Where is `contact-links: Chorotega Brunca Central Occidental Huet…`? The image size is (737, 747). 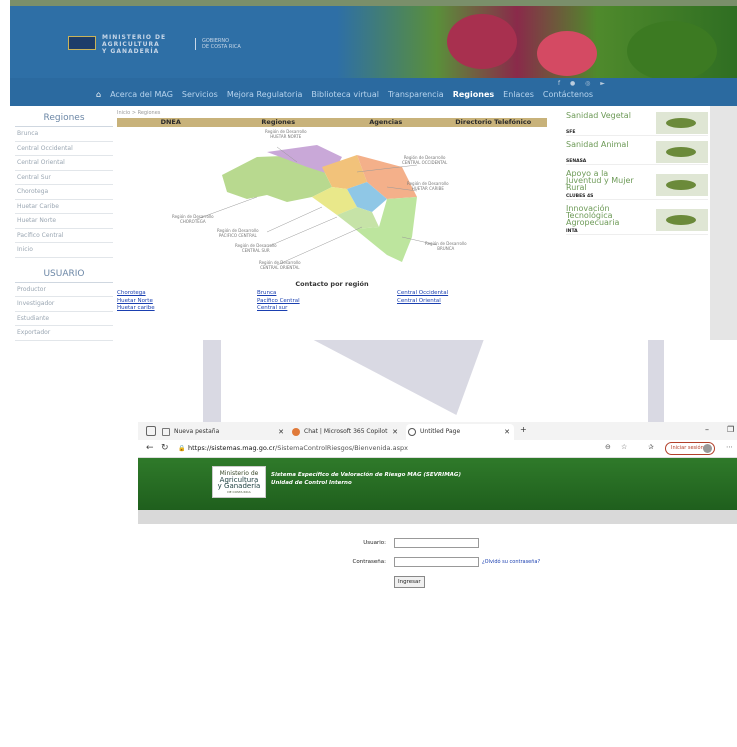
contact-links: Chorotega Brunca Central Occidental Huet… is located at coordinates (332, 301).